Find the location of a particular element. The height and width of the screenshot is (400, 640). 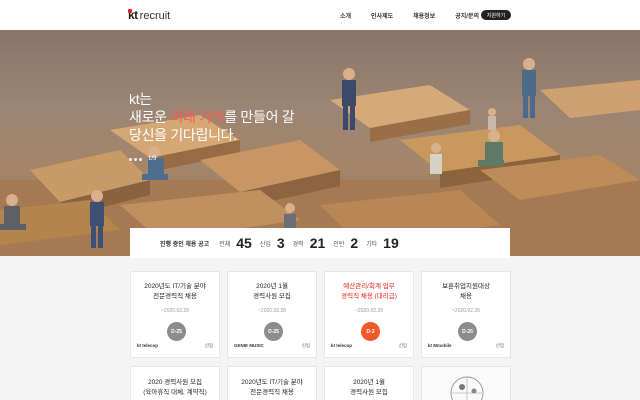

job-title-line-1: 2020 경력사원 모집 is located at coordinates (175, 382).